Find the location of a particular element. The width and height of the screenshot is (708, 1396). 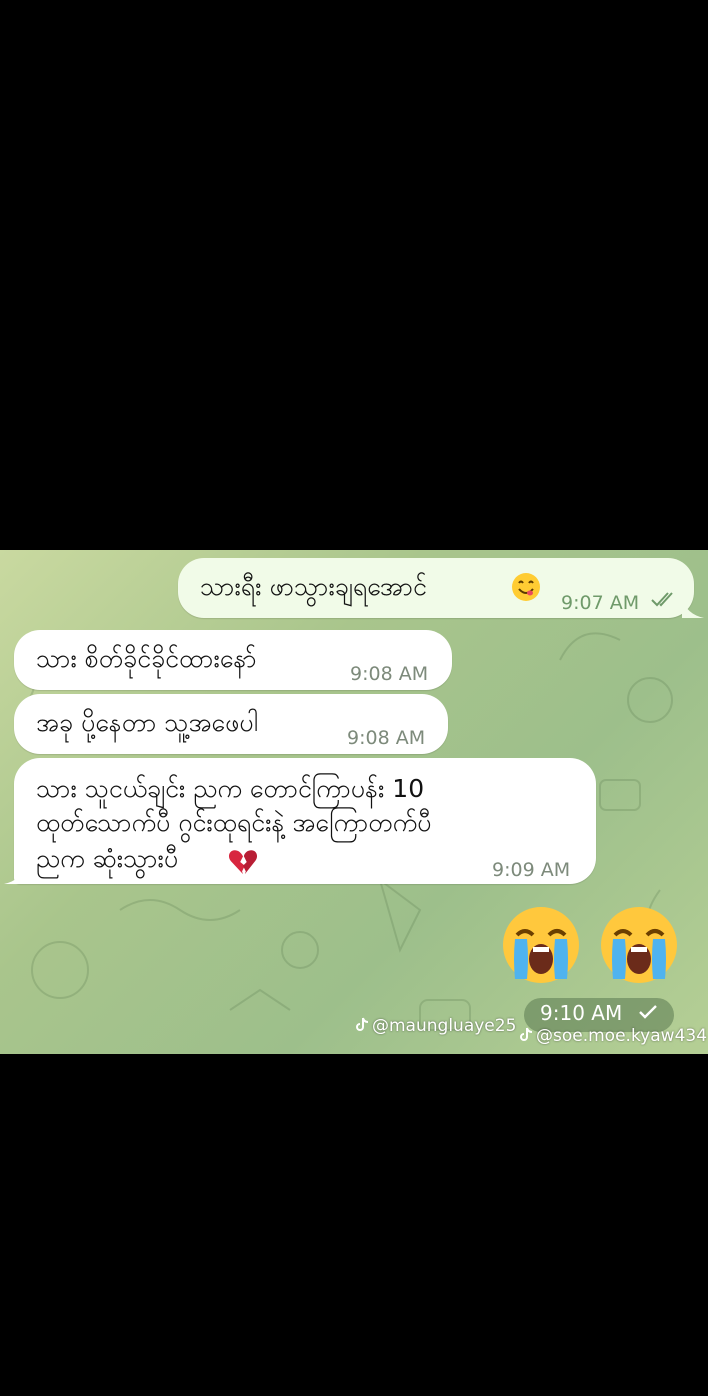

tiktok-watermark: @maungluaye25 is located at coordinates (436, 1026).